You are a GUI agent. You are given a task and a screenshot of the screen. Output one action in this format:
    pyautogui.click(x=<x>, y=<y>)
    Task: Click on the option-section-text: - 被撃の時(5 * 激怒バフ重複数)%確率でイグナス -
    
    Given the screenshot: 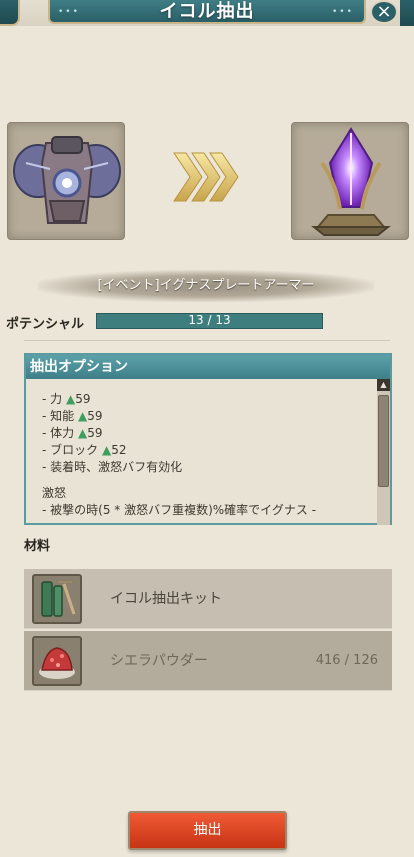 What is the action you would take?
    pyautogui.click(x=179, y=510)
    